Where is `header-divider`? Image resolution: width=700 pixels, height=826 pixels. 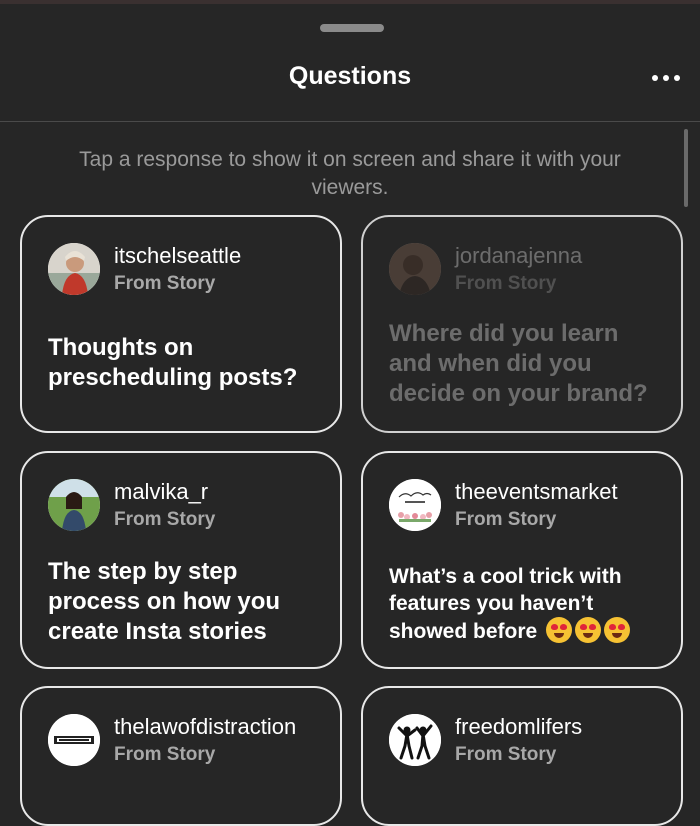 header-divider is located at coordinates (350, 121).